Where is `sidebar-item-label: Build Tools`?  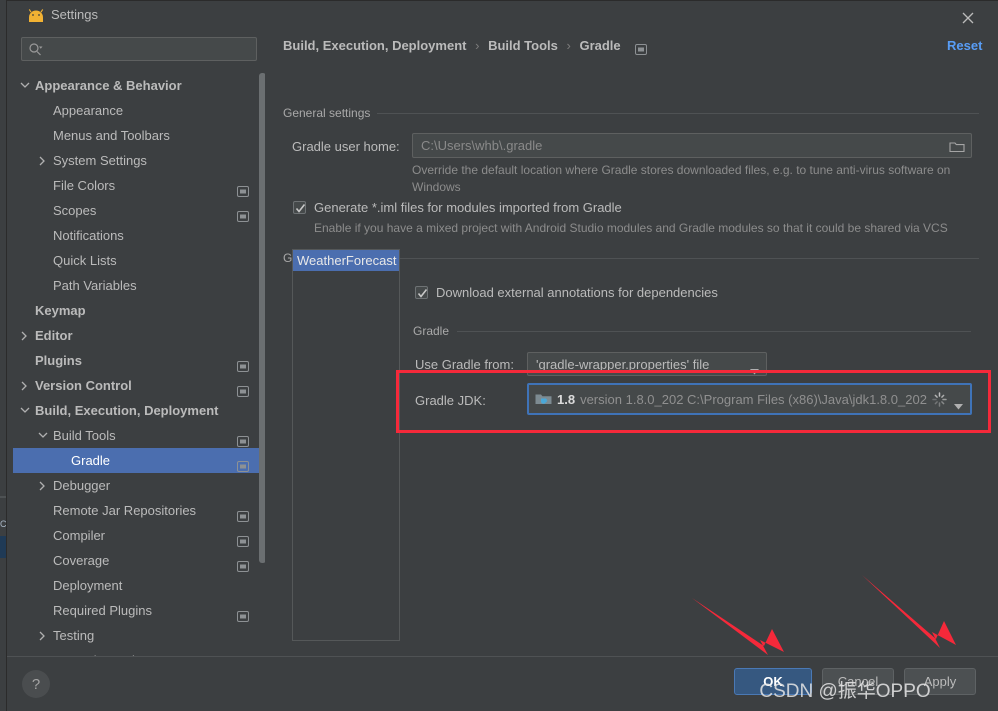 sidebar-item-label: Build Tools is located at coordinates (84, 435).